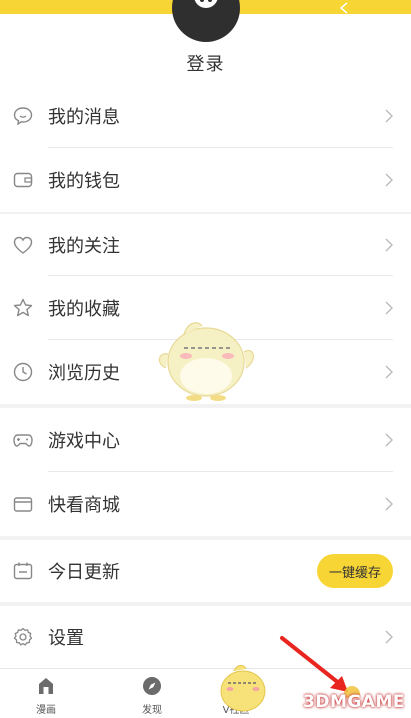 Image resolution: width=411 pixels, height=718 pixels. I want to click on duck-mascot-illustration, so click(206, 361).